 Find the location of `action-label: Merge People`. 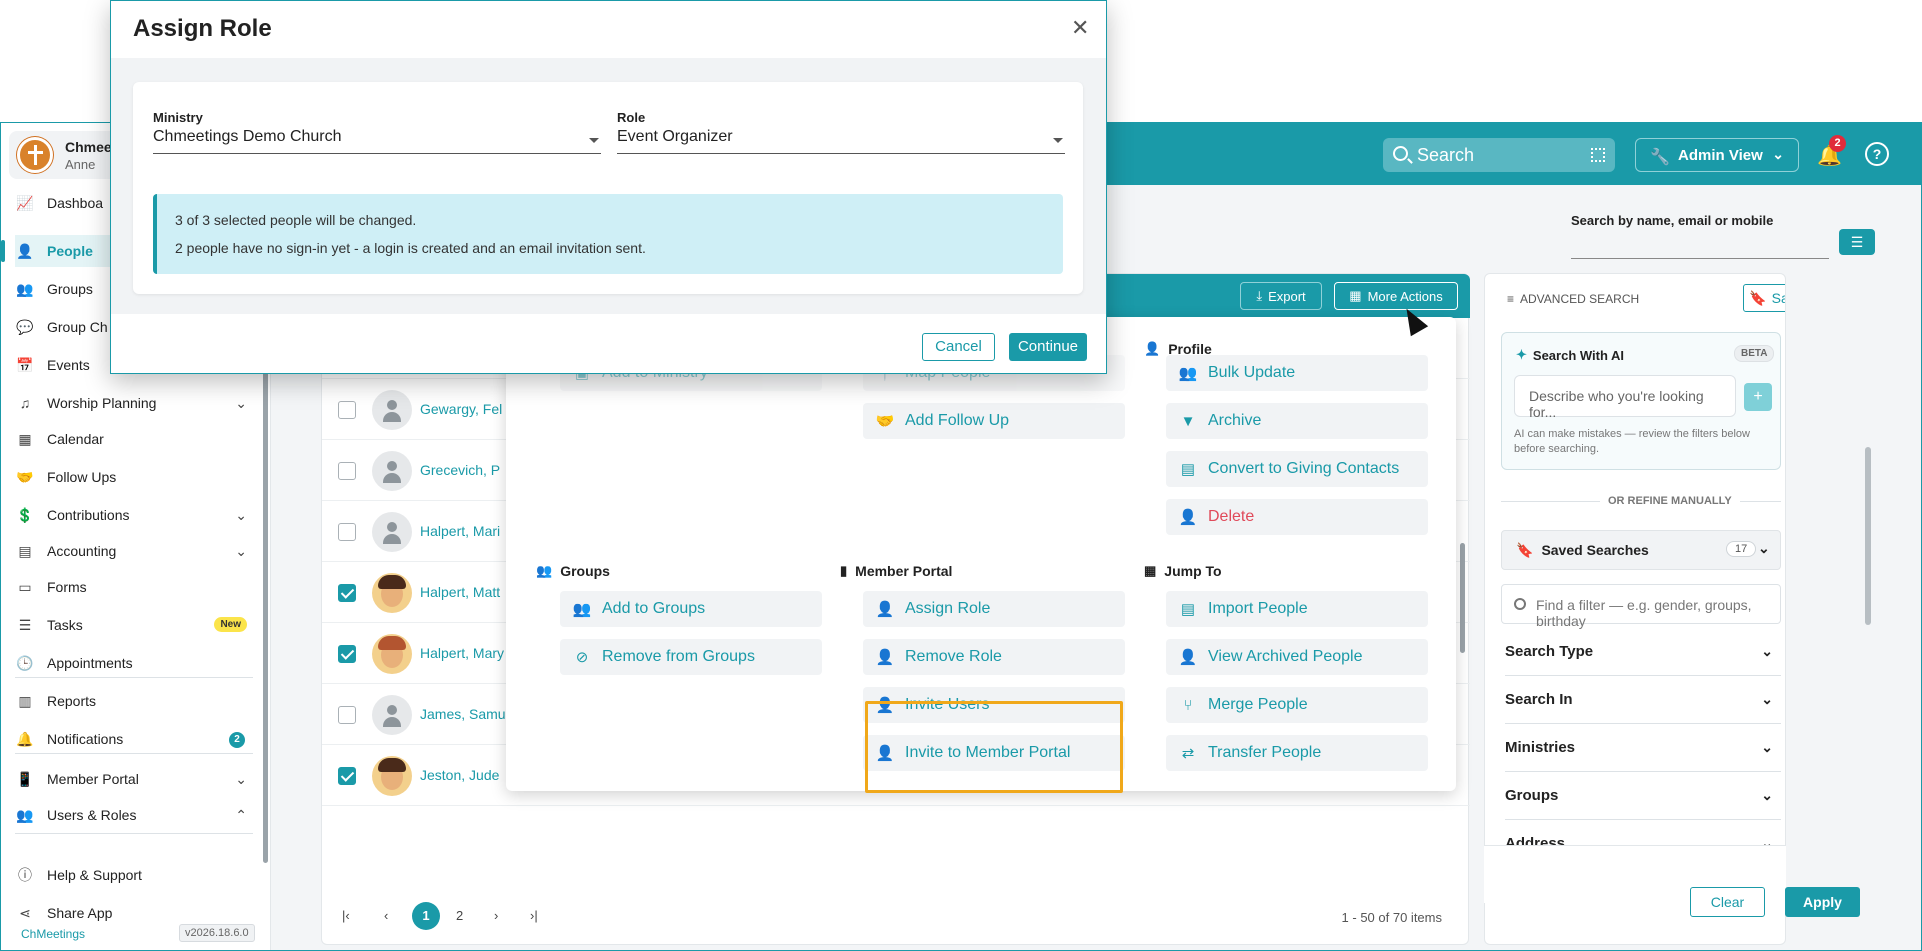

action-label: Merge People is located at coordinates (1258, 704).